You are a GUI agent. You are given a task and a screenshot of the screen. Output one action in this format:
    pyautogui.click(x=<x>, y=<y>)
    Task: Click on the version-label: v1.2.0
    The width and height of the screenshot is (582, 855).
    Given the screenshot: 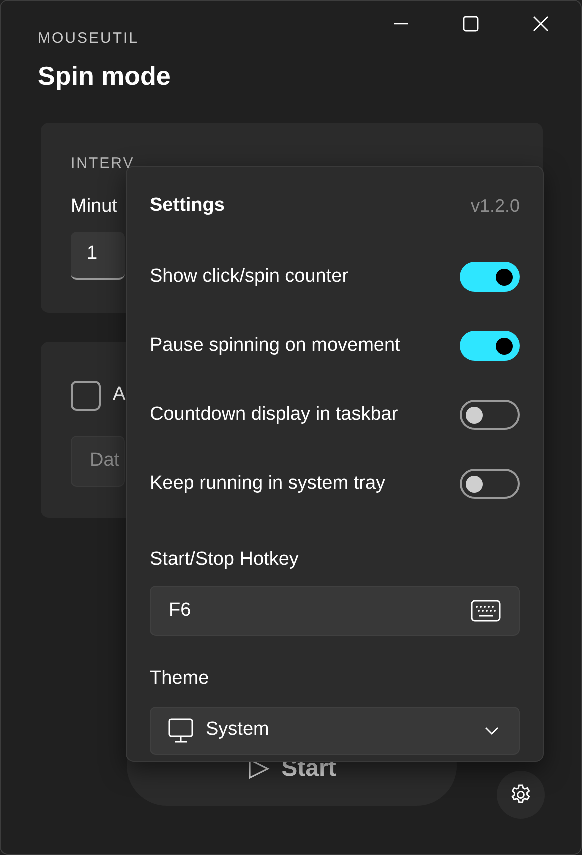 What is the action you would take?
    pyautogui.click(x=495, y=206)
    